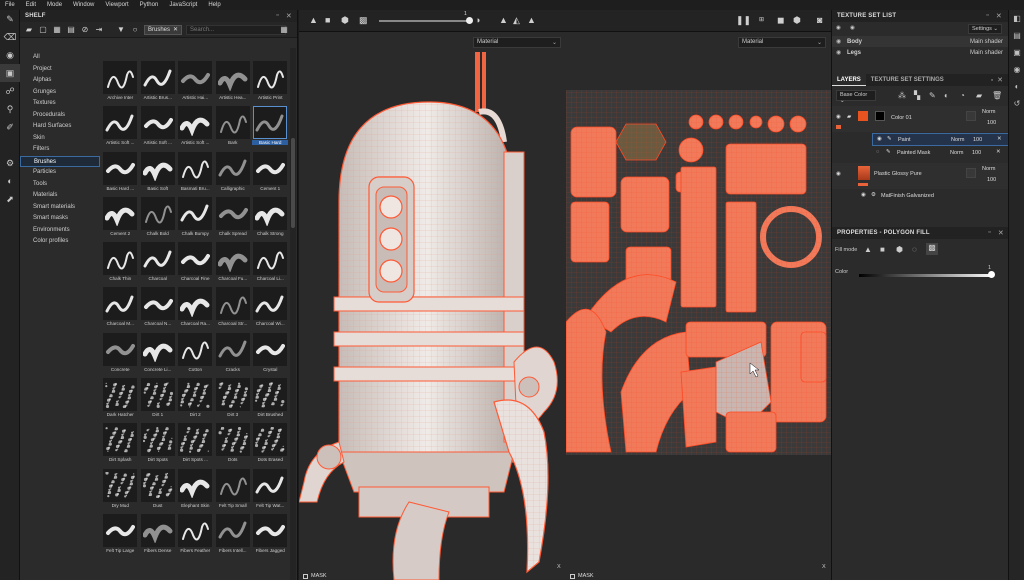  Describe the element at coordinates (270, 128) in the screenshot. I see `brush-item: Basic Hard` at that location.